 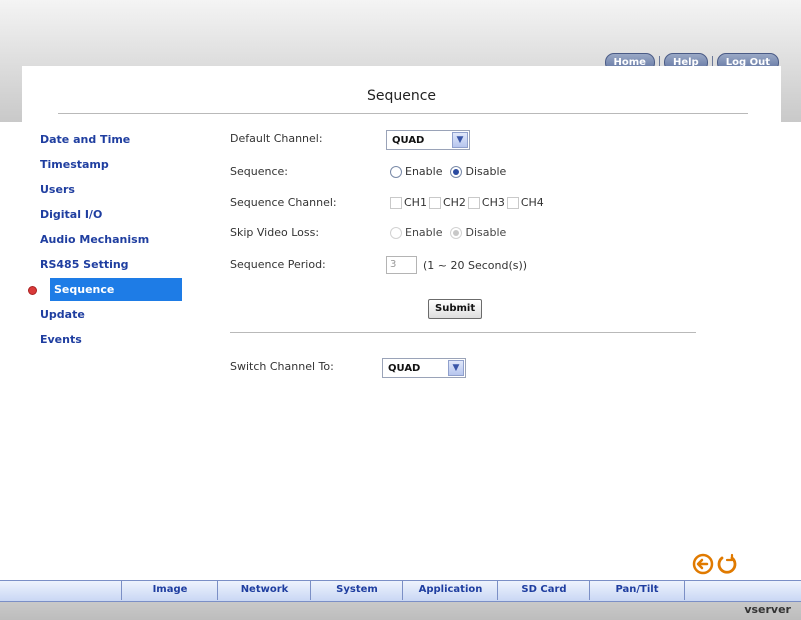 What do you see at coordinates (727, 564) in the screenshot?
I see `refresh-icon` at bounding box center [727, 564].